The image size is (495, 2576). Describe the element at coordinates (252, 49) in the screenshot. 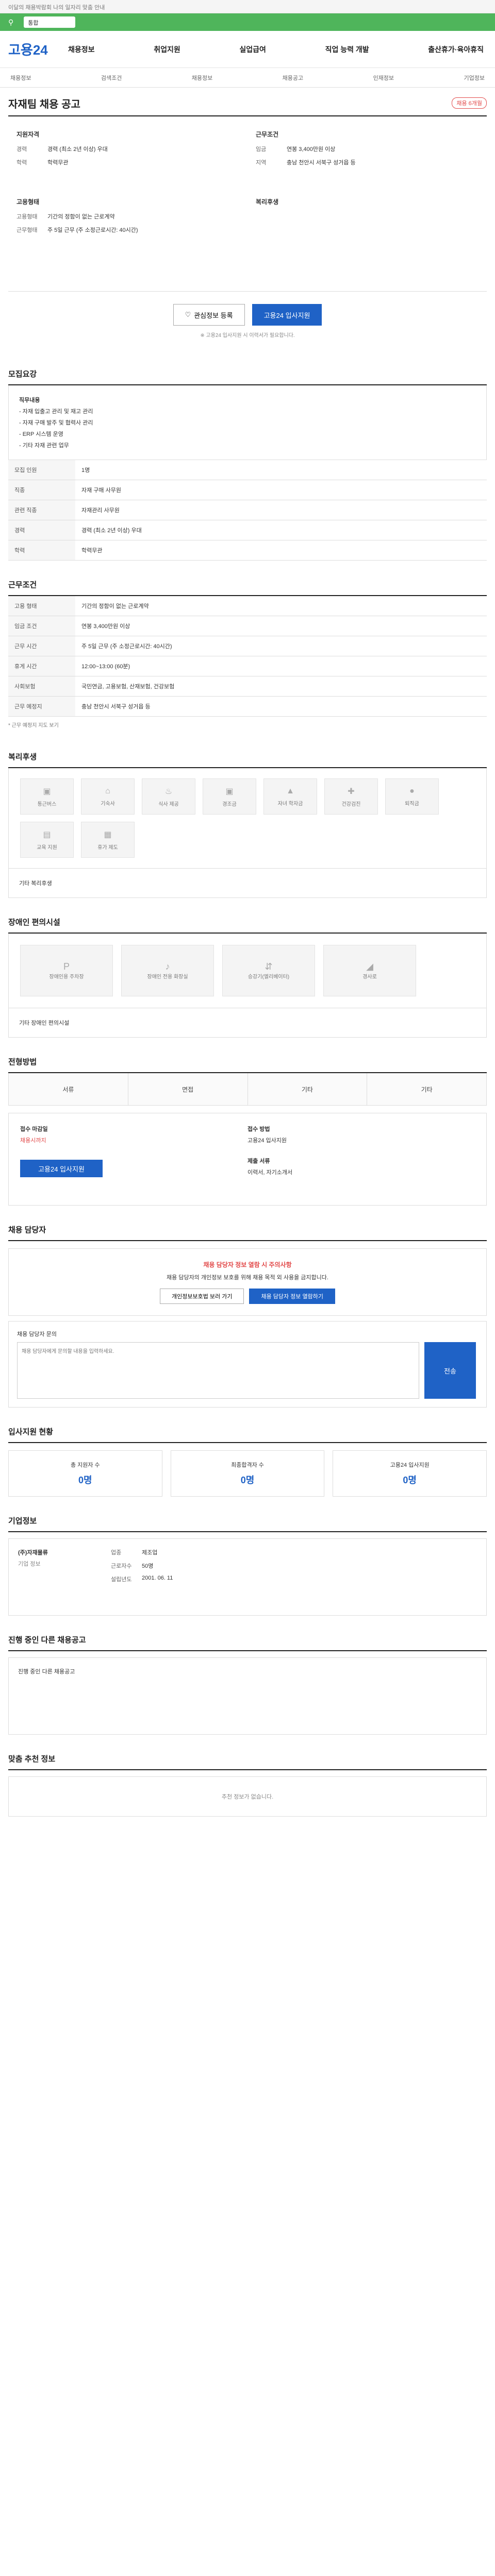

I see `gnb-item: 실업급여` at that location.